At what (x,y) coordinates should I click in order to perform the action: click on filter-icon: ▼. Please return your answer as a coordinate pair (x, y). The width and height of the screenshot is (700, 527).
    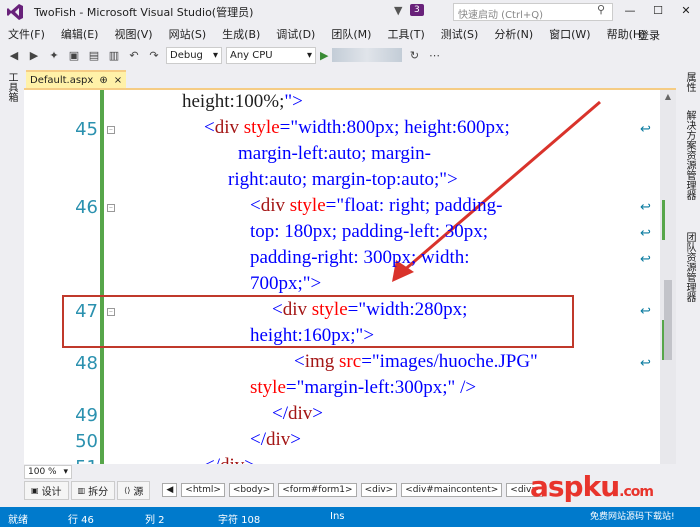
    Looking at the image, I should click on (398, 10).